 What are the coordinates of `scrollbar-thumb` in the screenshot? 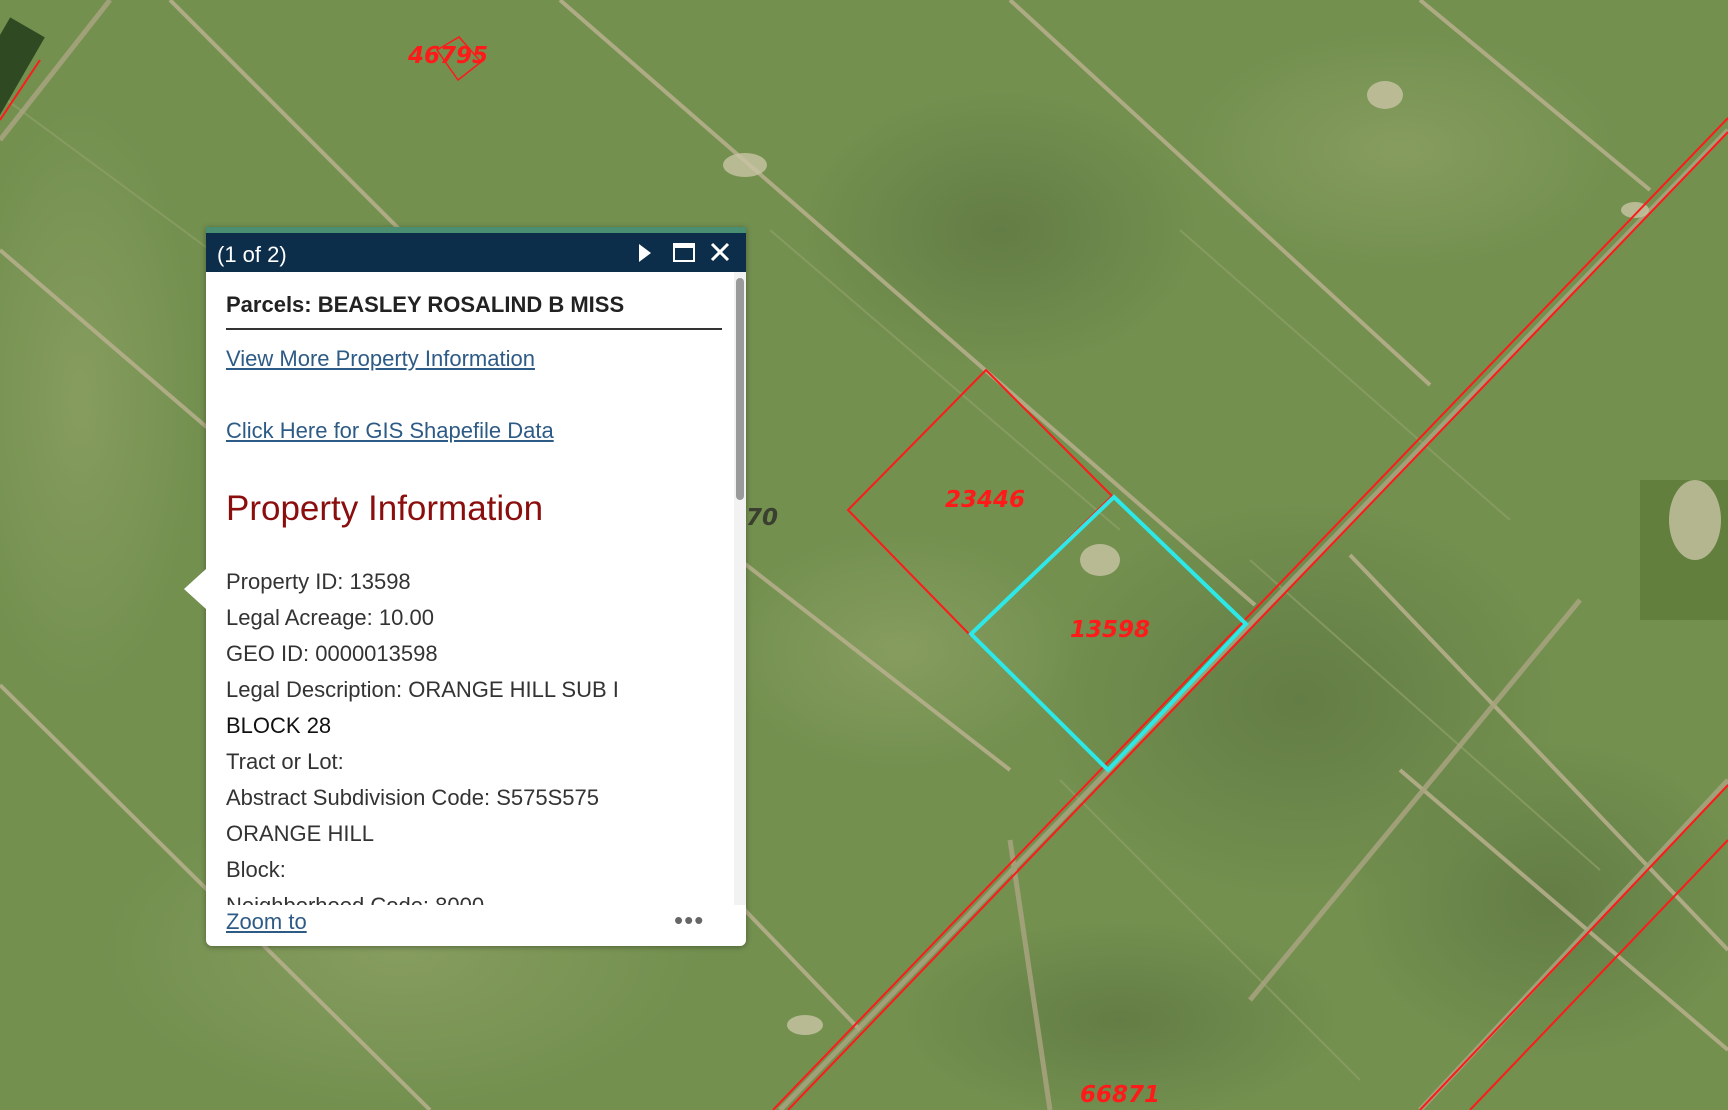 It's located at (740, 389).